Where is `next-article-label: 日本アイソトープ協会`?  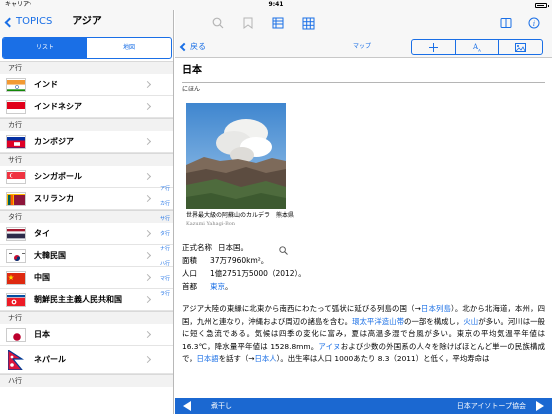
next-article-label: 日本アイソトープ協会 is located at coordinates (491, 406).